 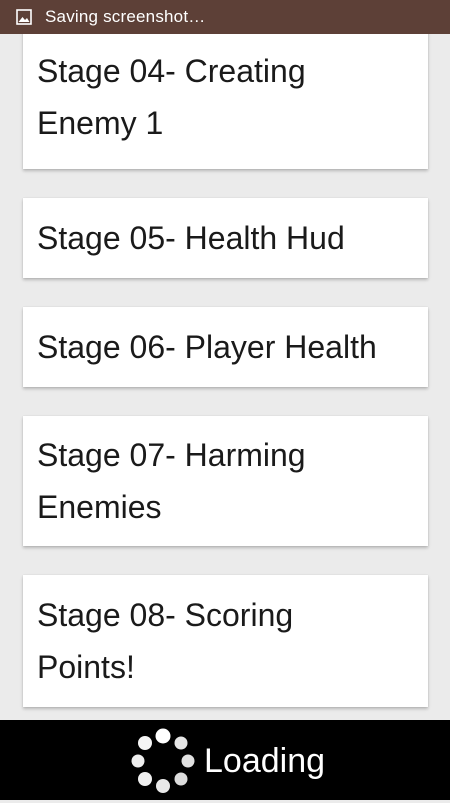 I want to click on image-icon, so click(x=24, y=17).